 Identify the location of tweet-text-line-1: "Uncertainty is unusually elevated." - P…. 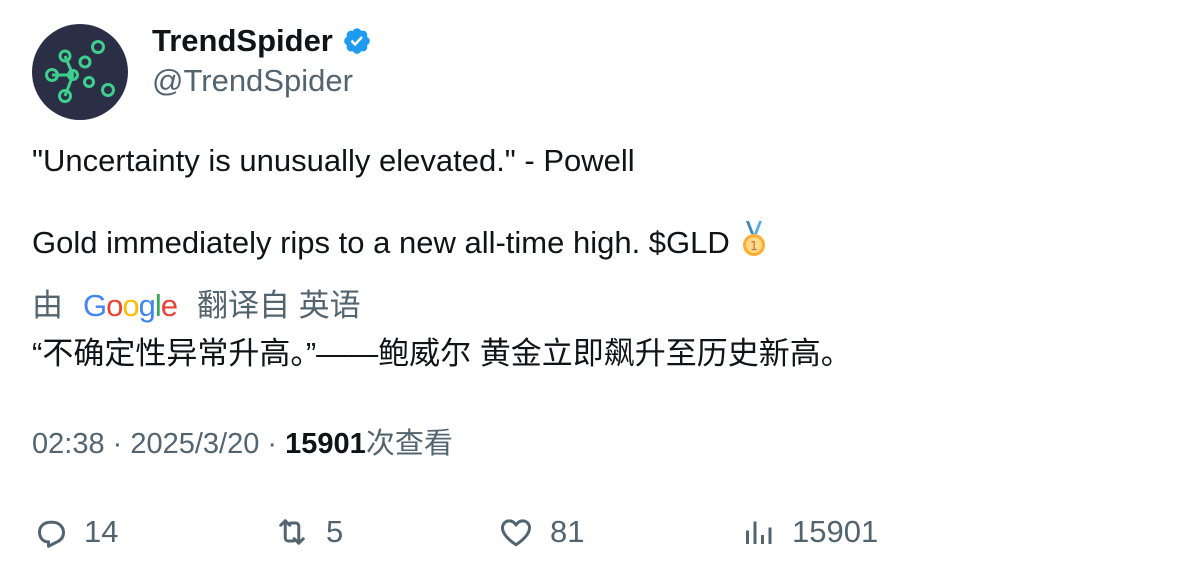
(333, 160).